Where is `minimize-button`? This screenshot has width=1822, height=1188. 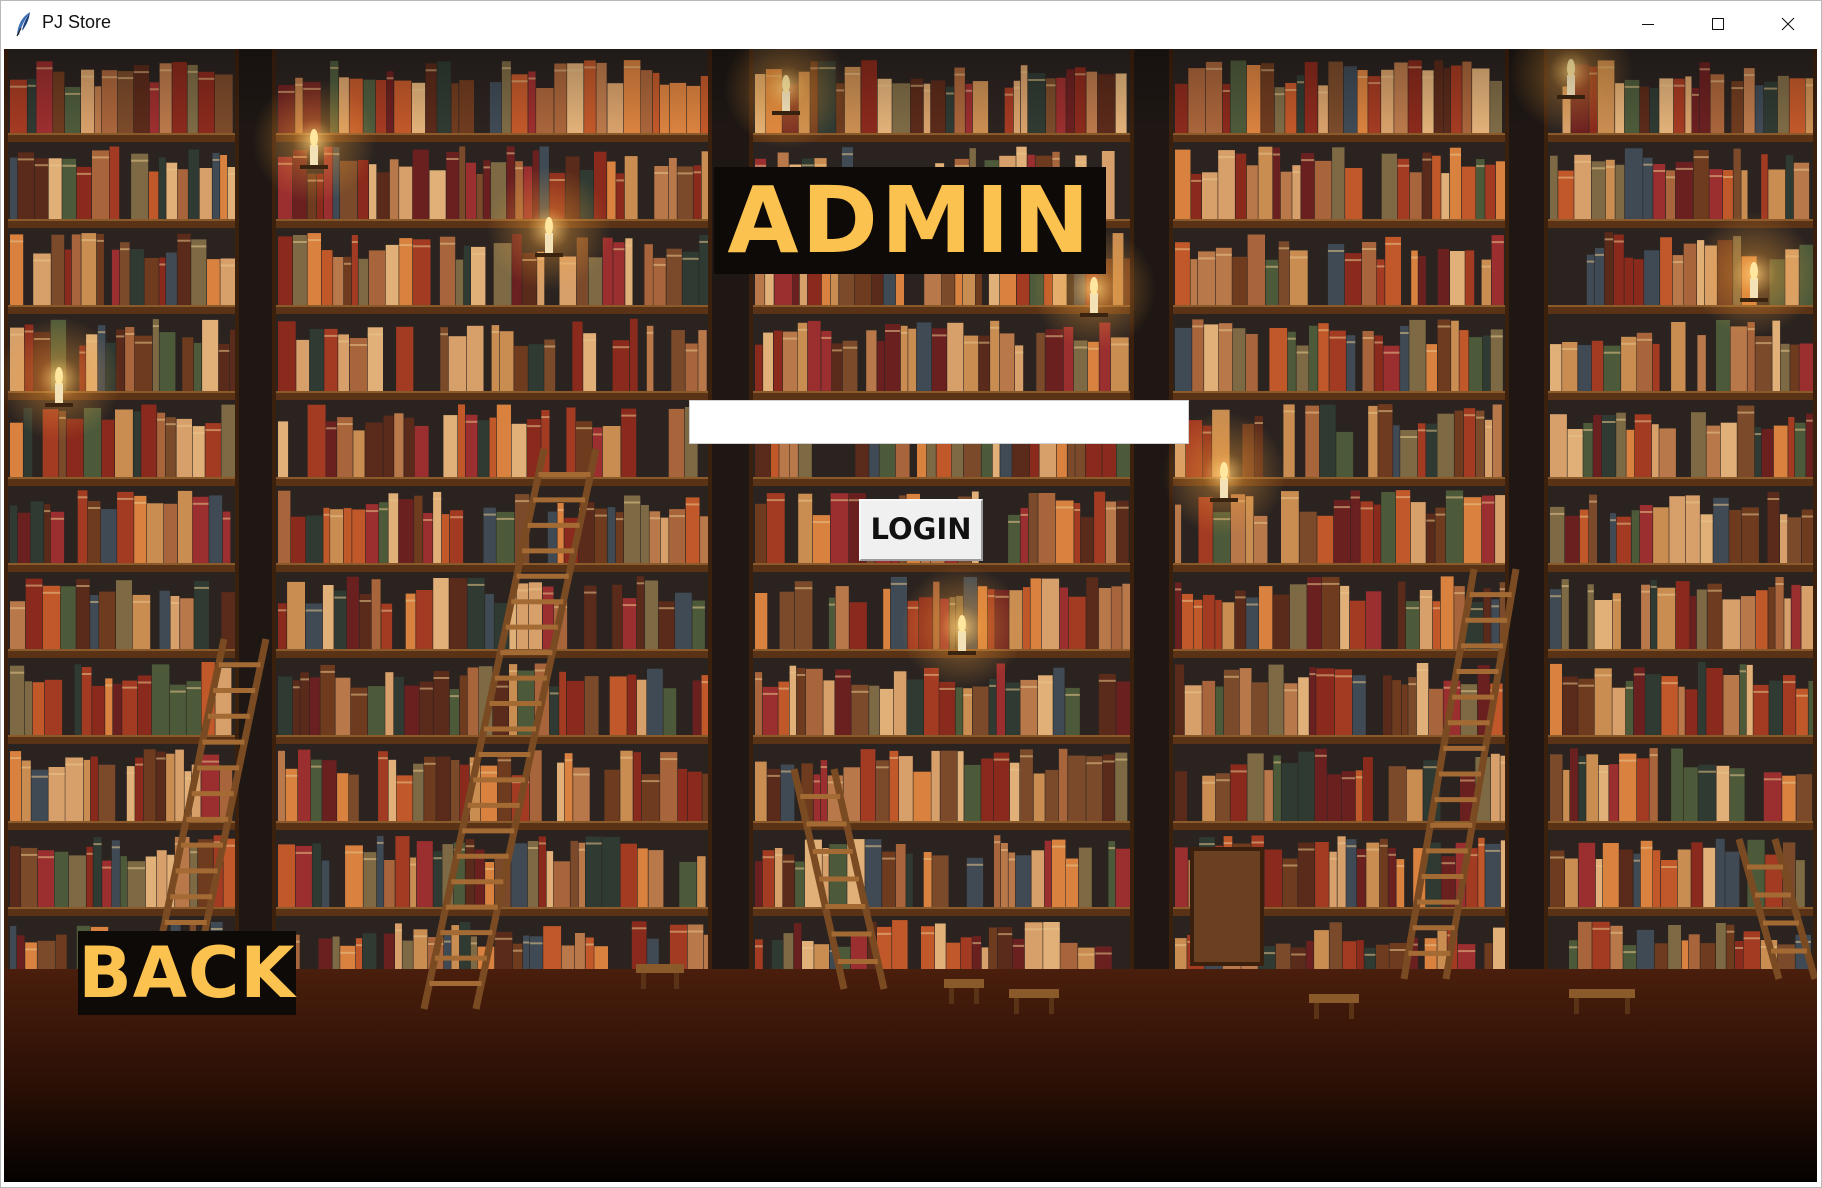
minimize-button is located at coordinates (1648, 24).